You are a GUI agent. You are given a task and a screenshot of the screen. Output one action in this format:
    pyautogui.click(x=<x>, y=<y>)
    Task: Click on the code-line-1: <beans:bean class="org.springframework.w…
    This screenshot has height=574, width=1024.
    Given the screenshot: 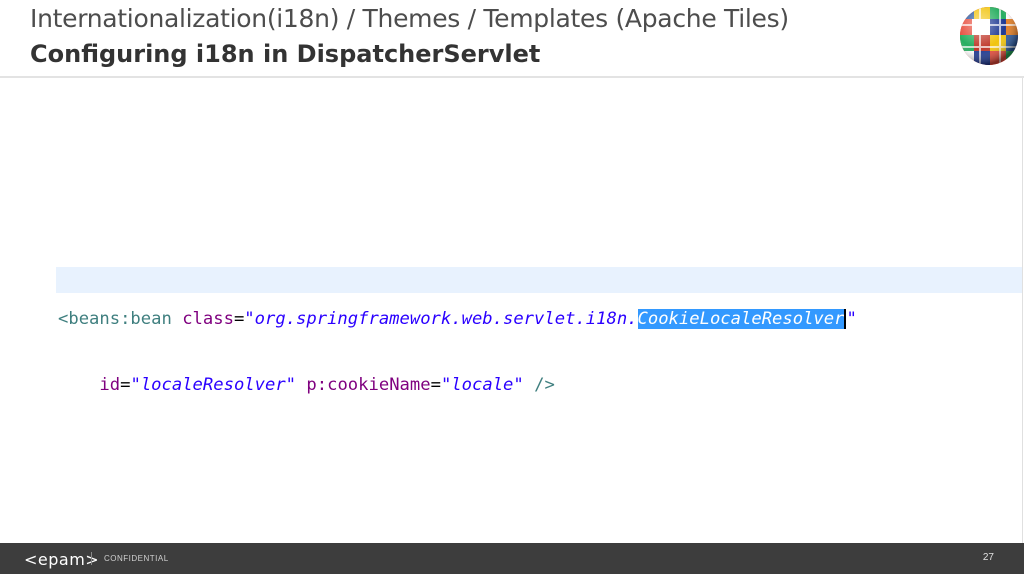 What is the action you would take?
    pyautogui.click(x=457, y=319)
    